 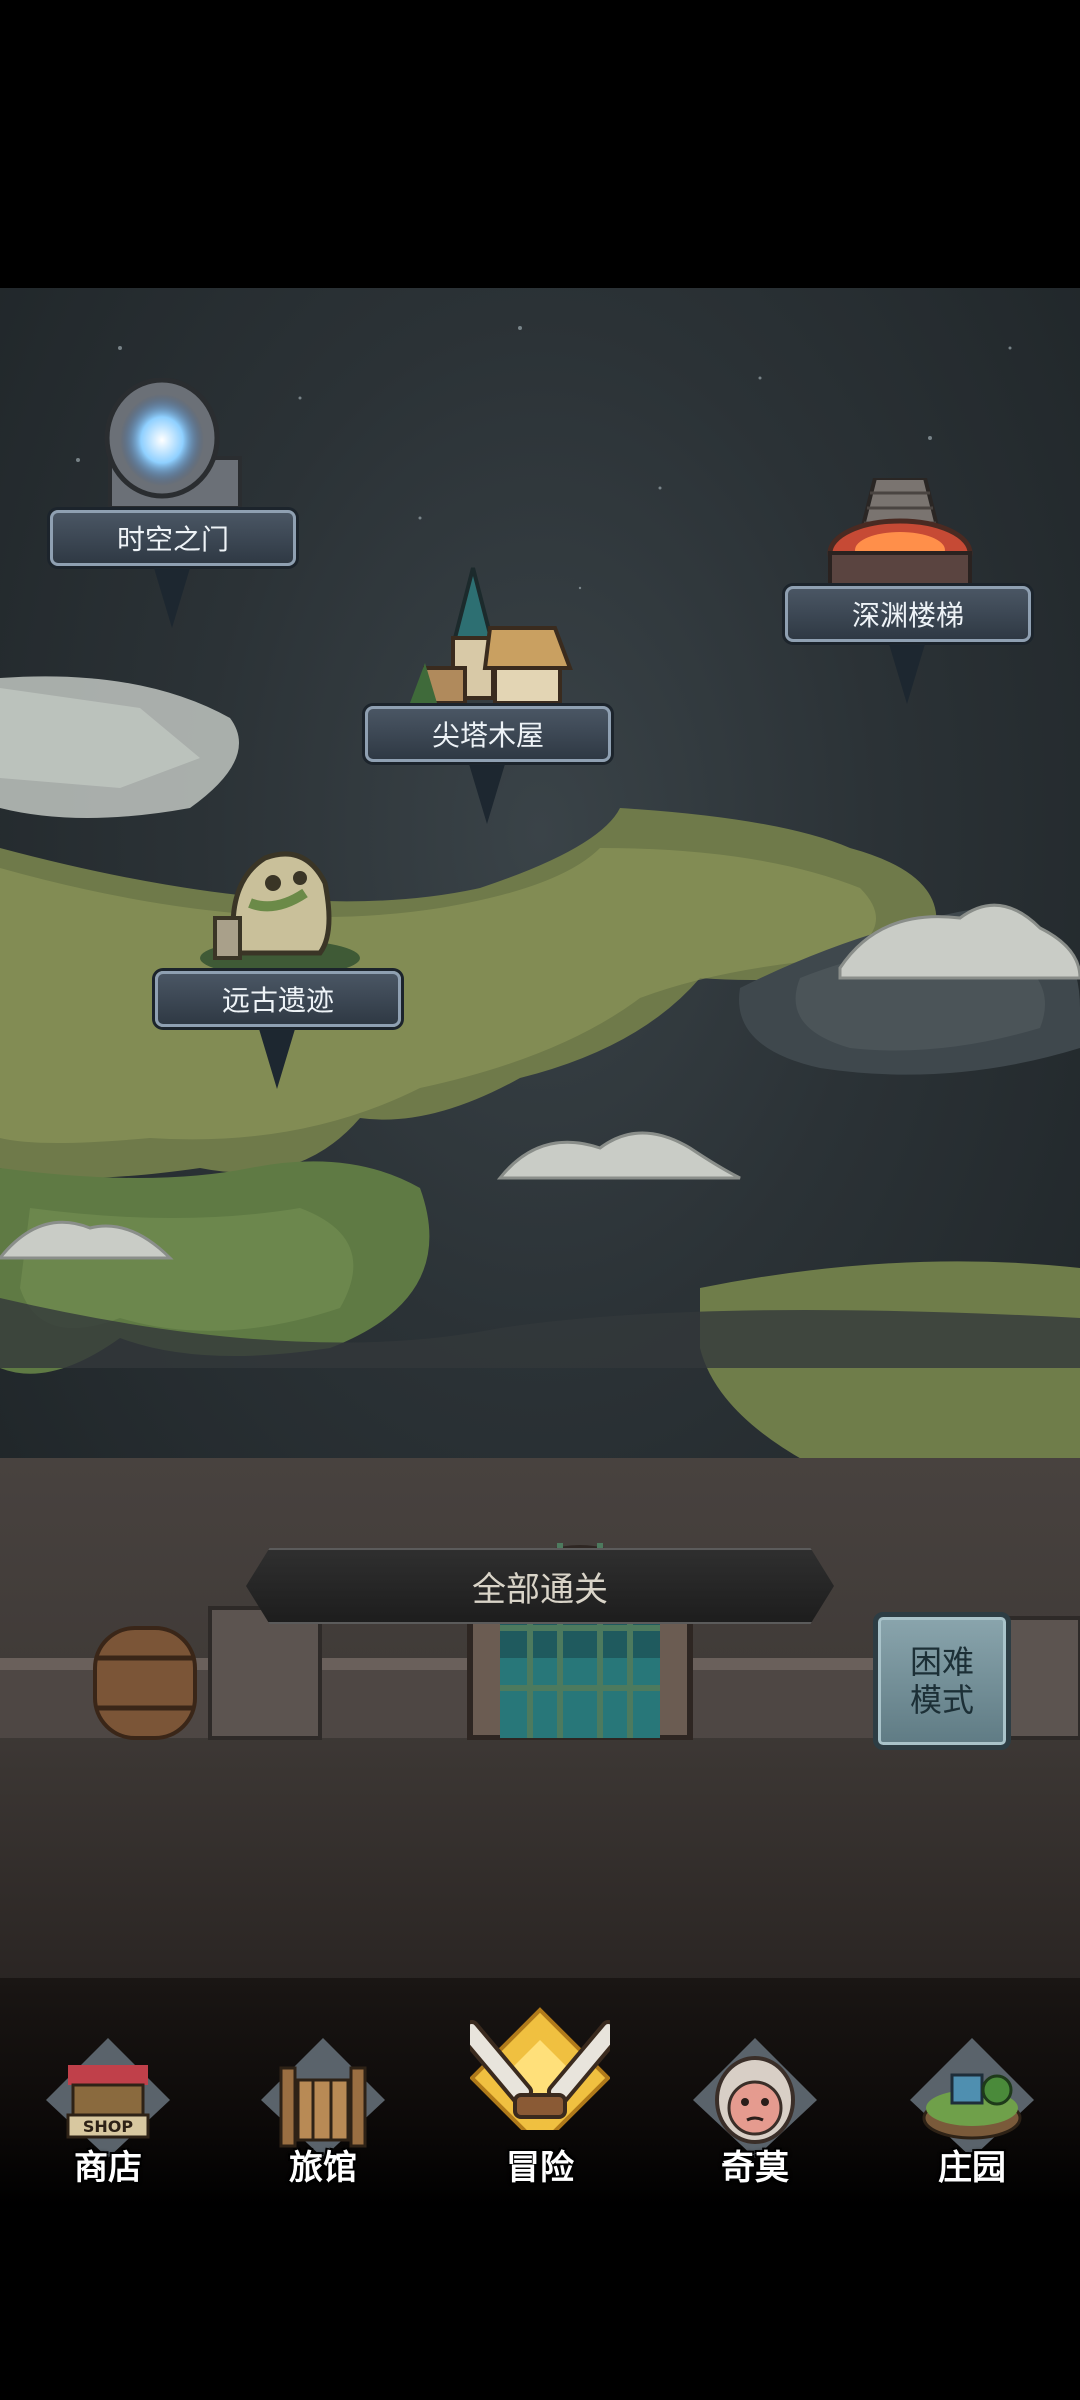 I want to click on nav-adventure: 冒险, so click(x=540, y=2094).